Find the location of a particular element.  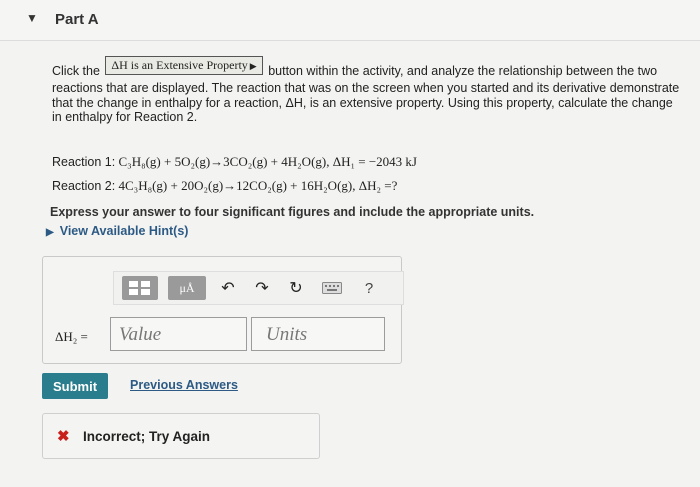

triangle-down-icon: ▼ is located at coordinates (32, 18).